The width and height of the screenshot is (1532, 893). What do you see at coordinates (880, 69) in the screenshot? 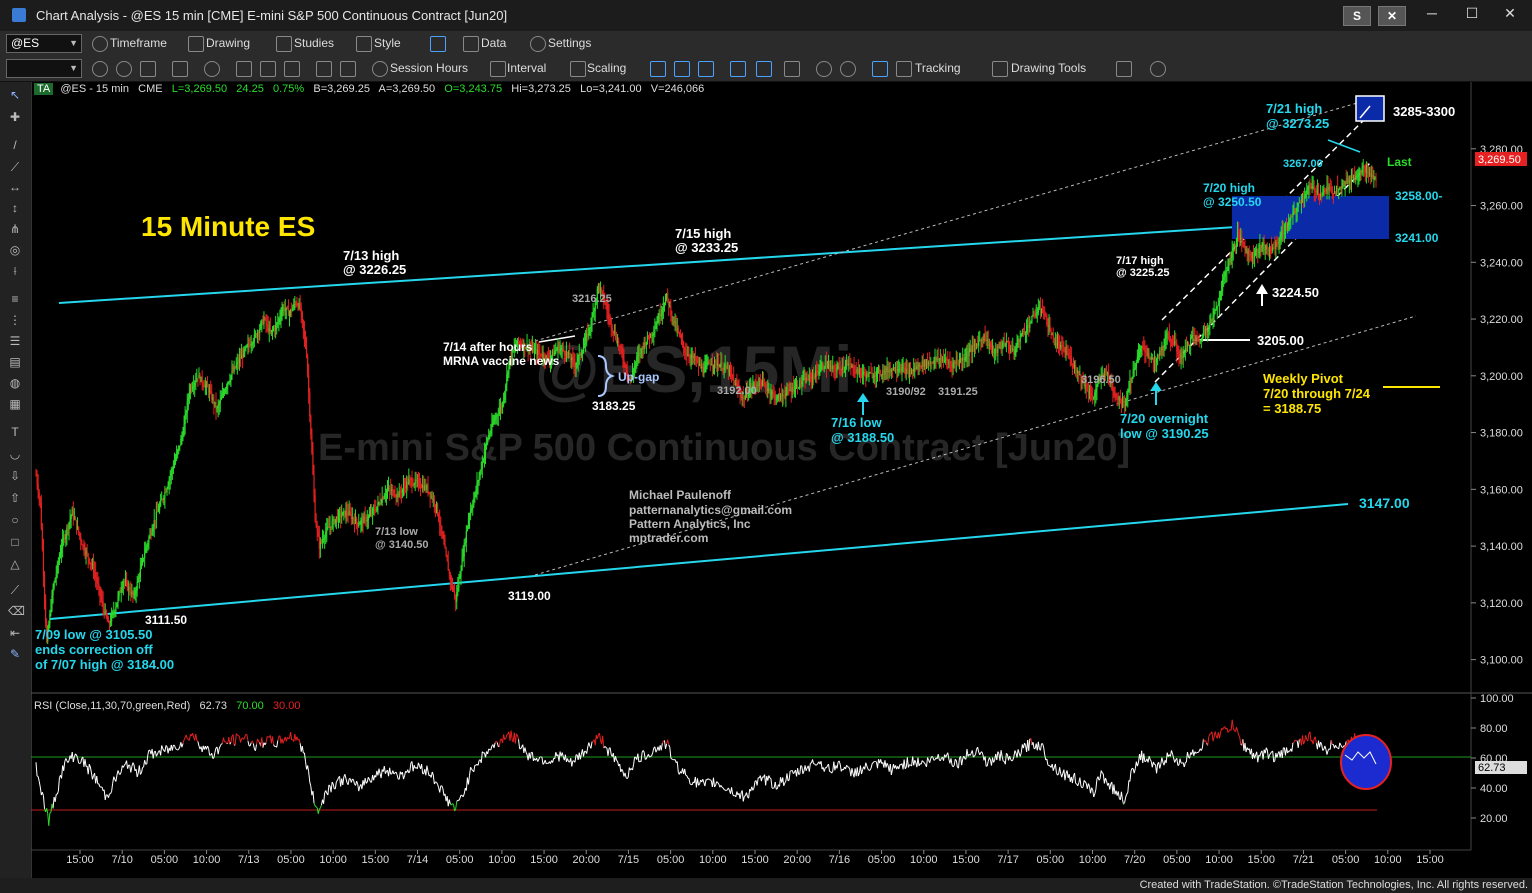
I see `dots-icon` at bounding box center [880, 69].